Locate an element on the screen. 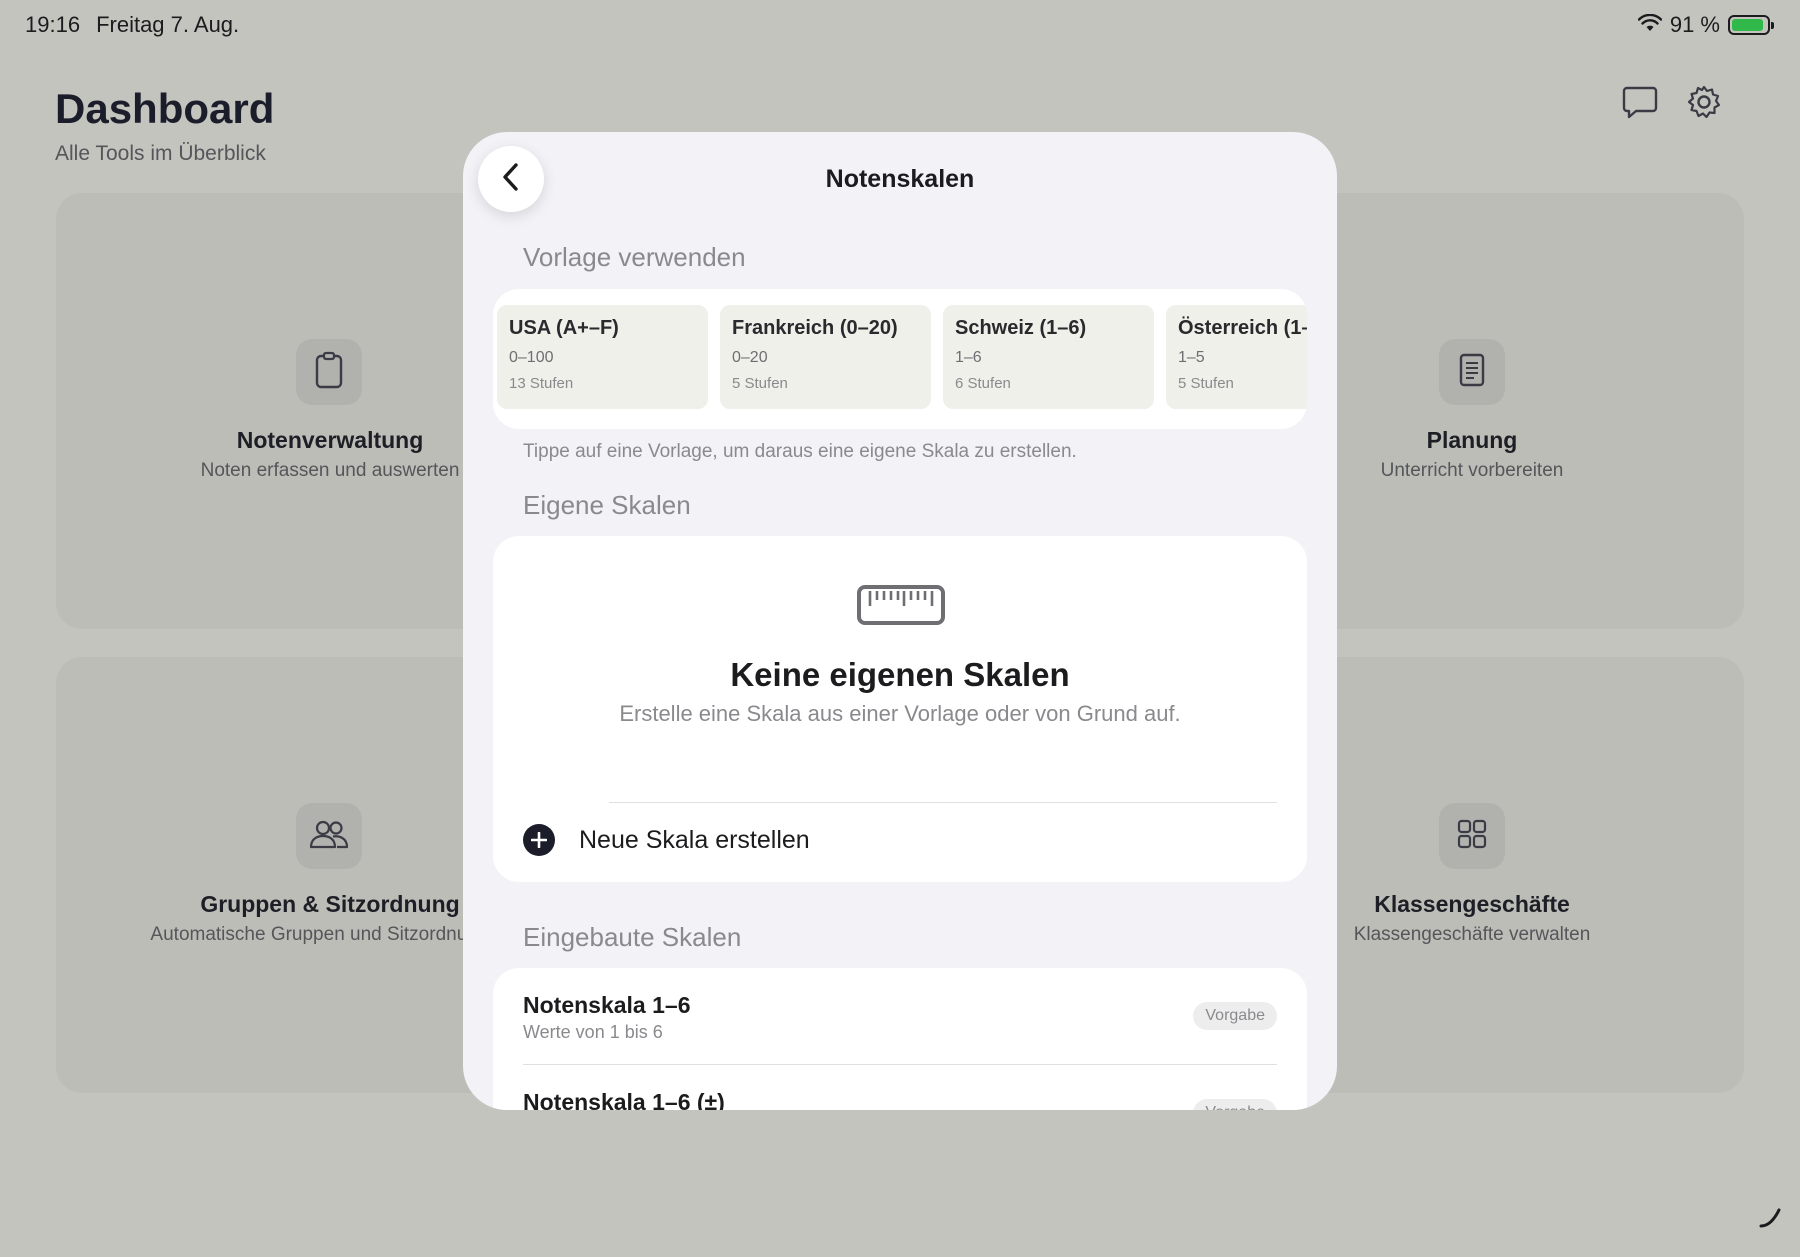 This screenshot has height=1257, width=1800. template-name: Frankreich (0–20) is located at coordinates (815, 328).